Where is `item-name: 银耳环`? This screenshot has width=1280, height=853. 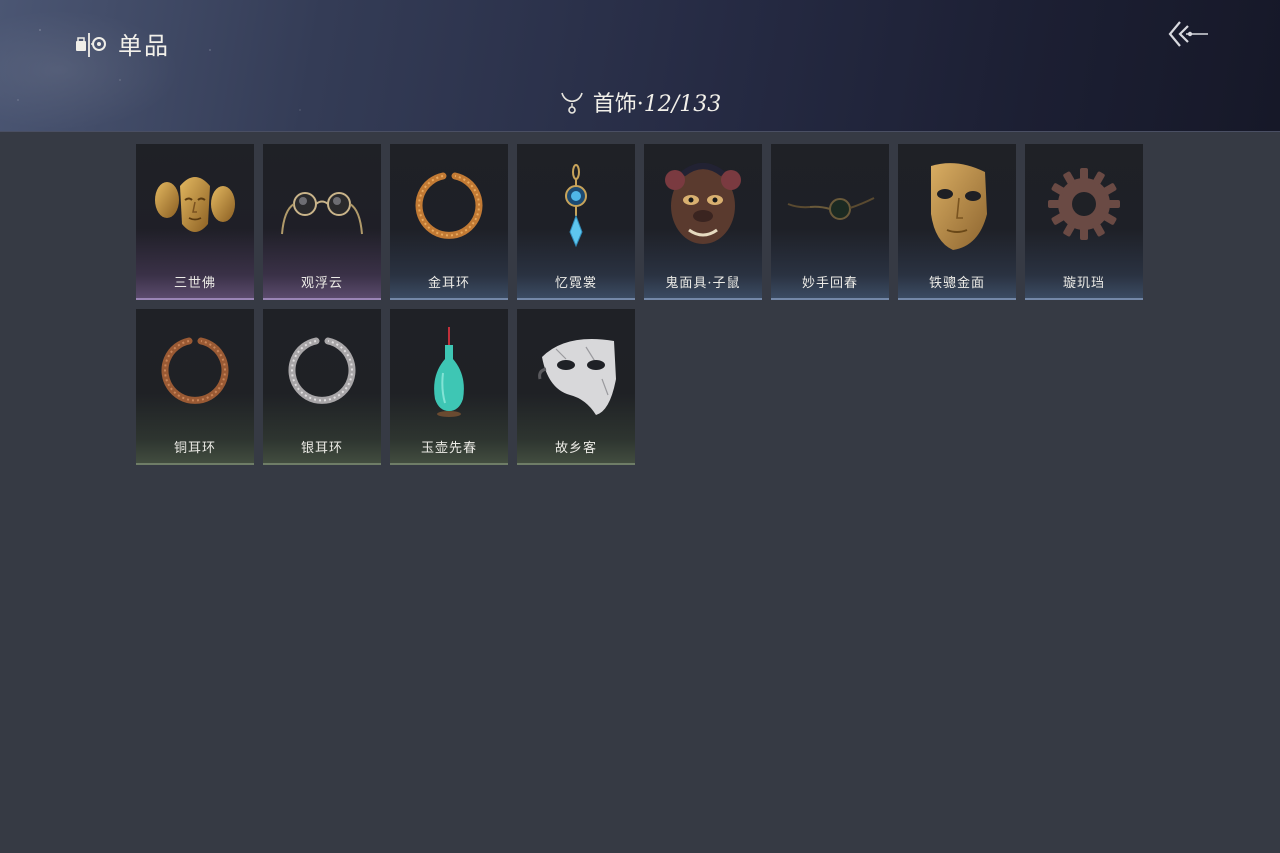
item-name: 银耳环 is located at coordinates (321, 448).